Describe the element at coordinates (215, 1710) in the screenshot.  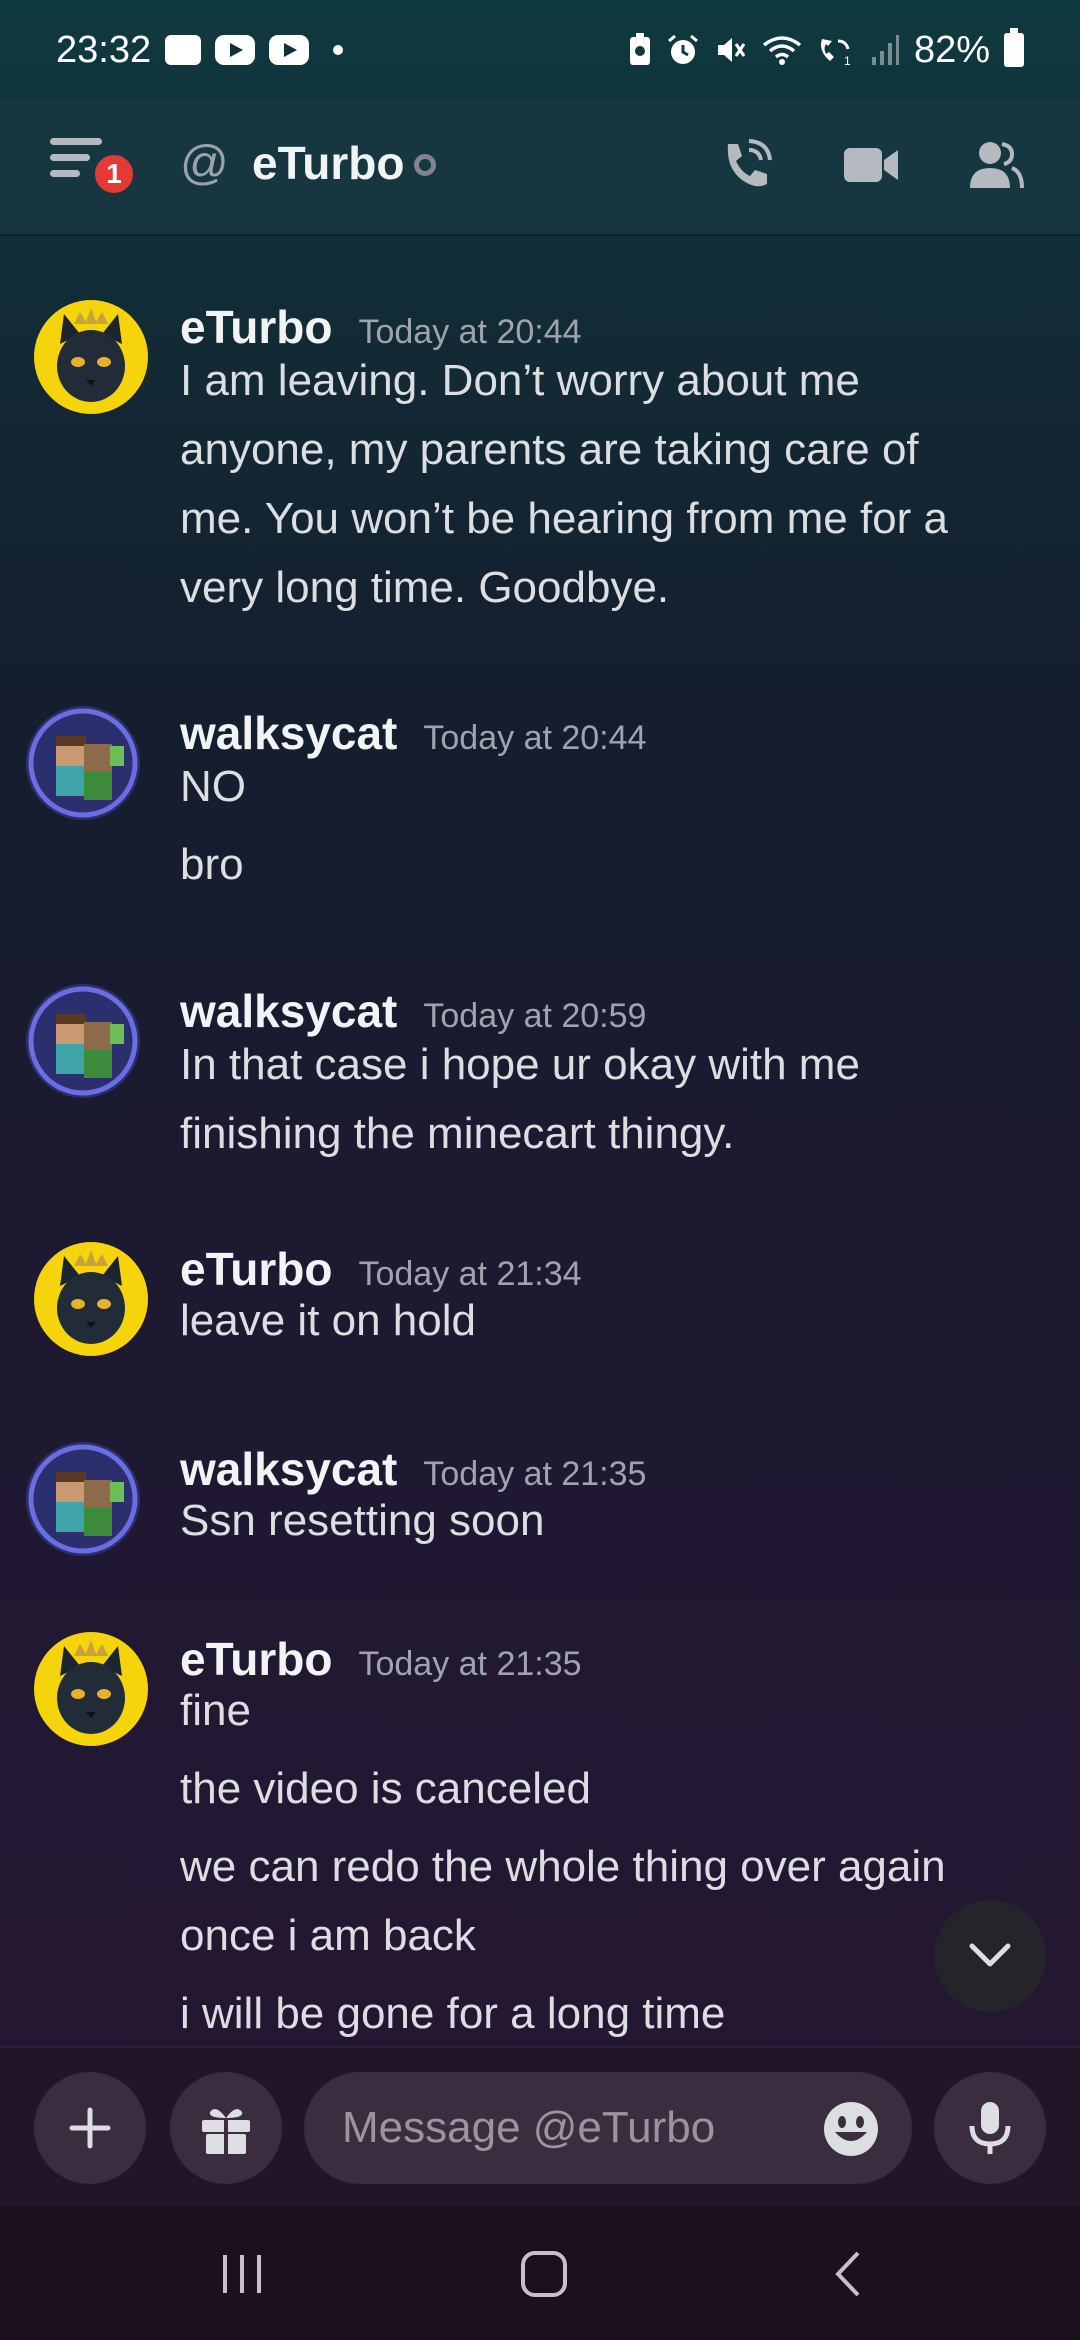
I see `message-text: fine` at that location.